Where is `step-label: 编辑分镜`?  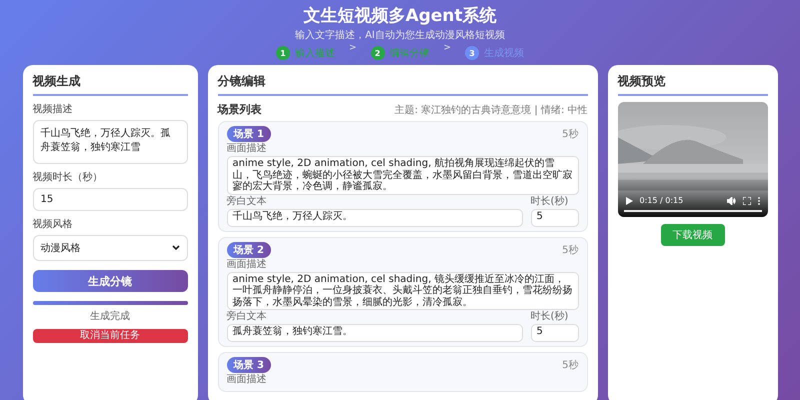
step-label: 编辑分镜 is located at coordinates (410, 53).